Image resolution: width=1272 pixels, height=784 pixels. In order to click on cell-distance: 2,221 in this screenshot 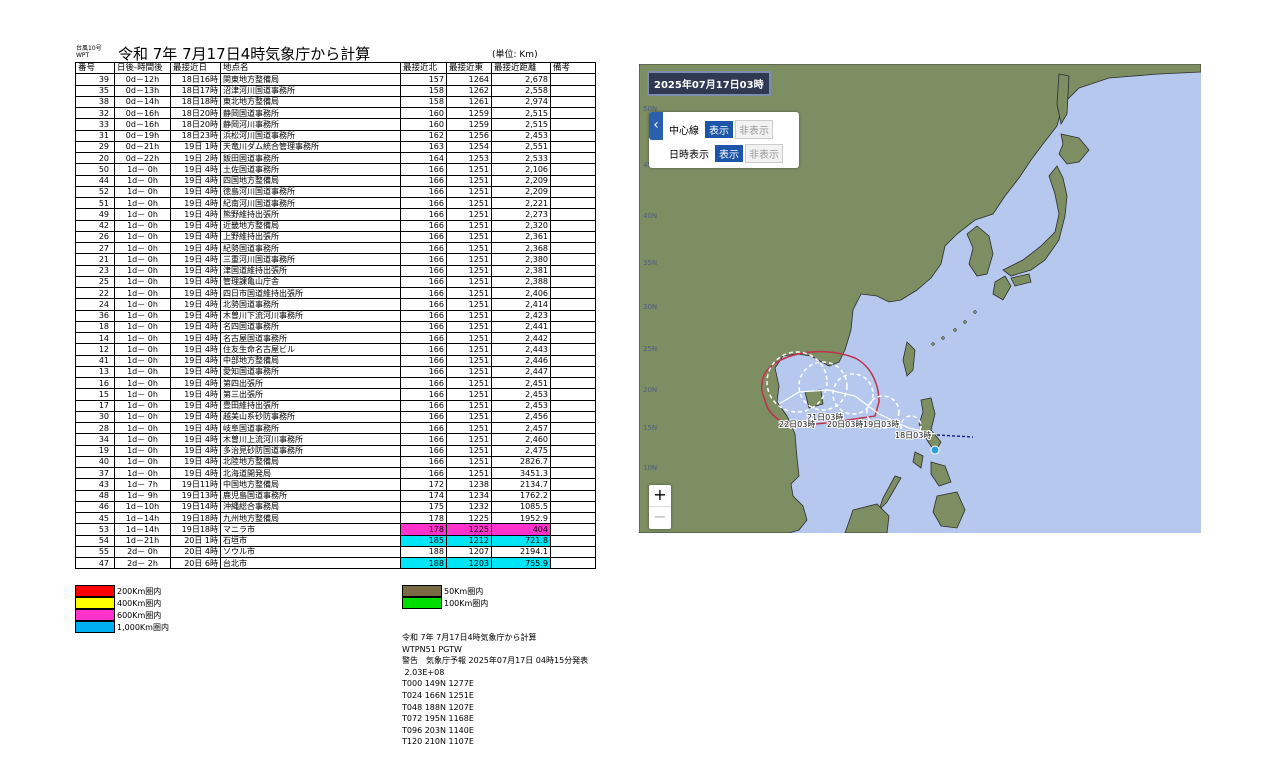, I will do `click(521, 203)`.